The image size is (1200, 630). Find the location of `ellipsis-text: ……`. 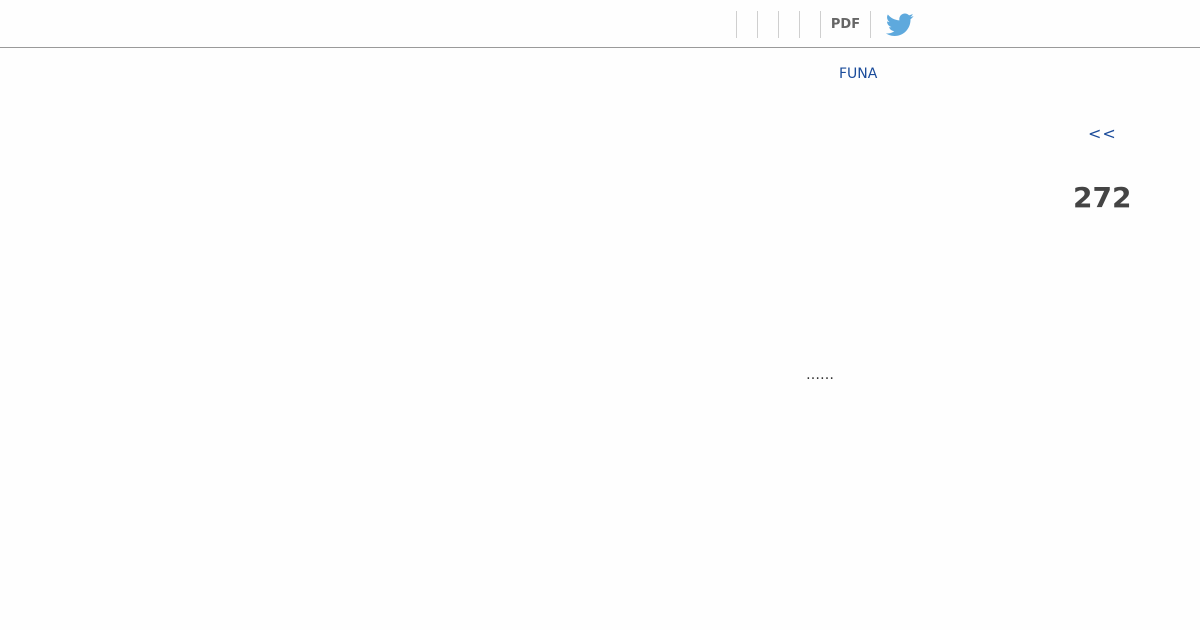

ellipsis-text: …… is located at coordinates (820, 375).